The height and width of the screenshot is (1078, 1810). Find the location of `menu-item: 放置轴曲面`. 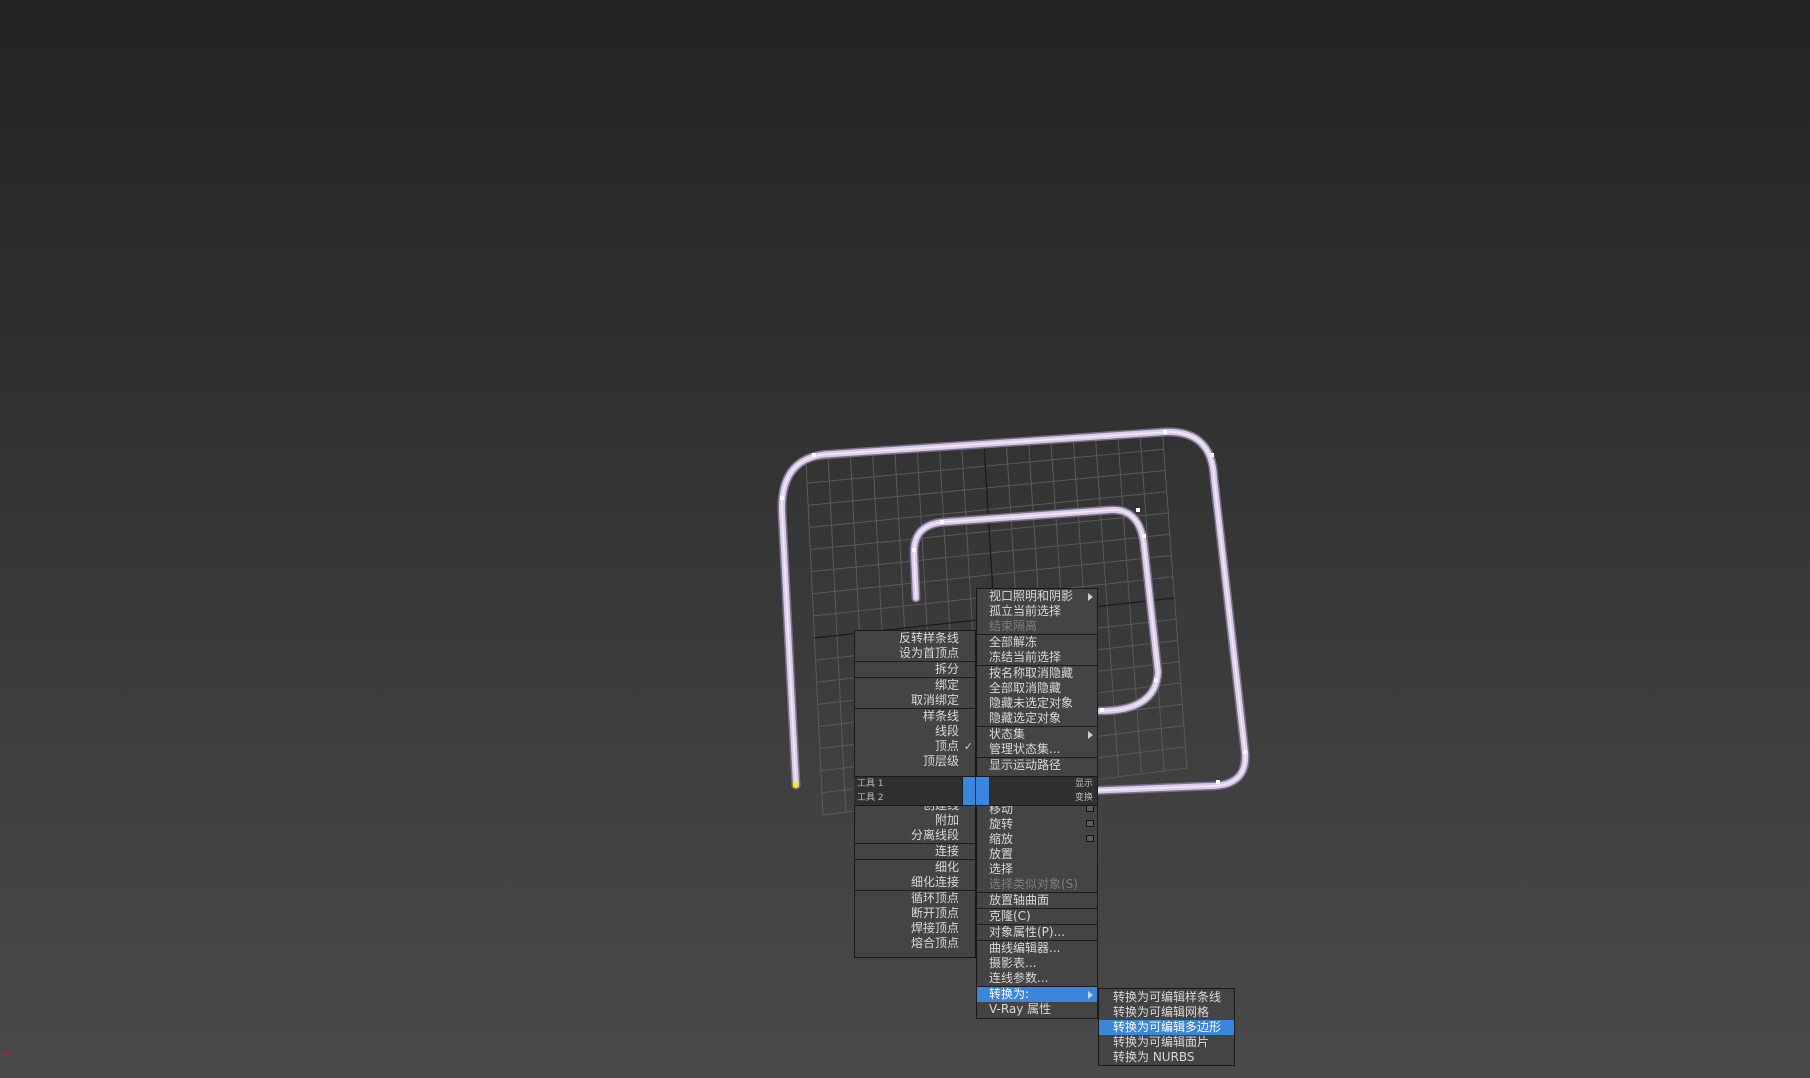

menu-item: 放置轴曲面 is located at coordinates (1037, 900).